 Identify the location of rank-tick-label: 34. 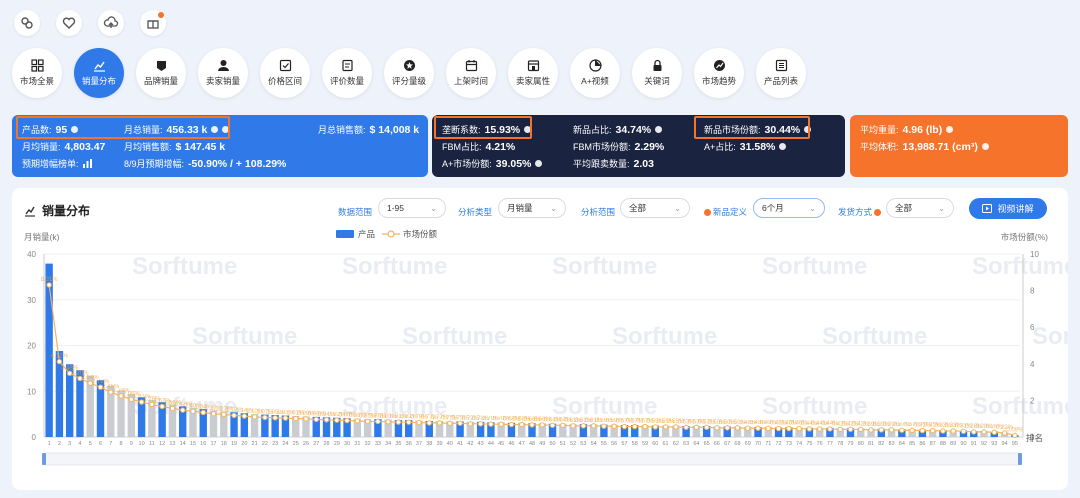
(388, 444).